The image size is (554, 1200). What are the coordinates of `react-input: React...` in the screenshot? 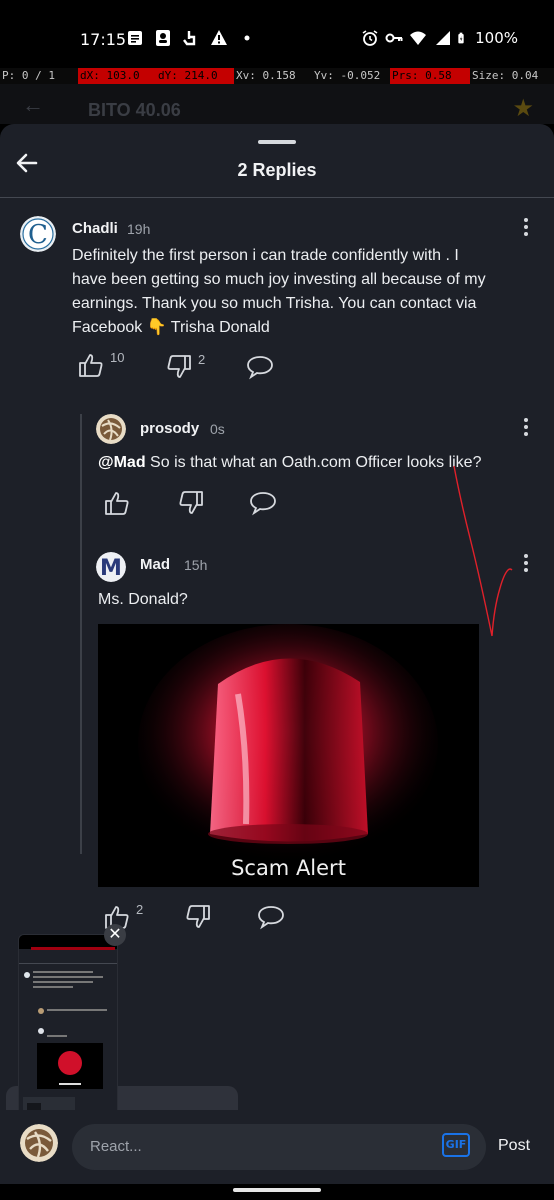 It's located at (279, 1147).